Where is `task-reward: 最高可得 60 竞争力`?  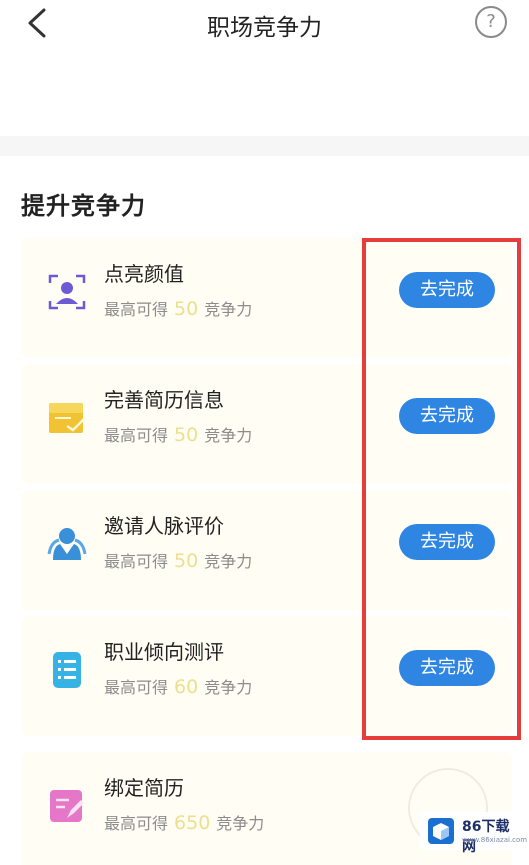 task-reward: 最高可得 60 竞争力 is located at coordinates (178, 686).